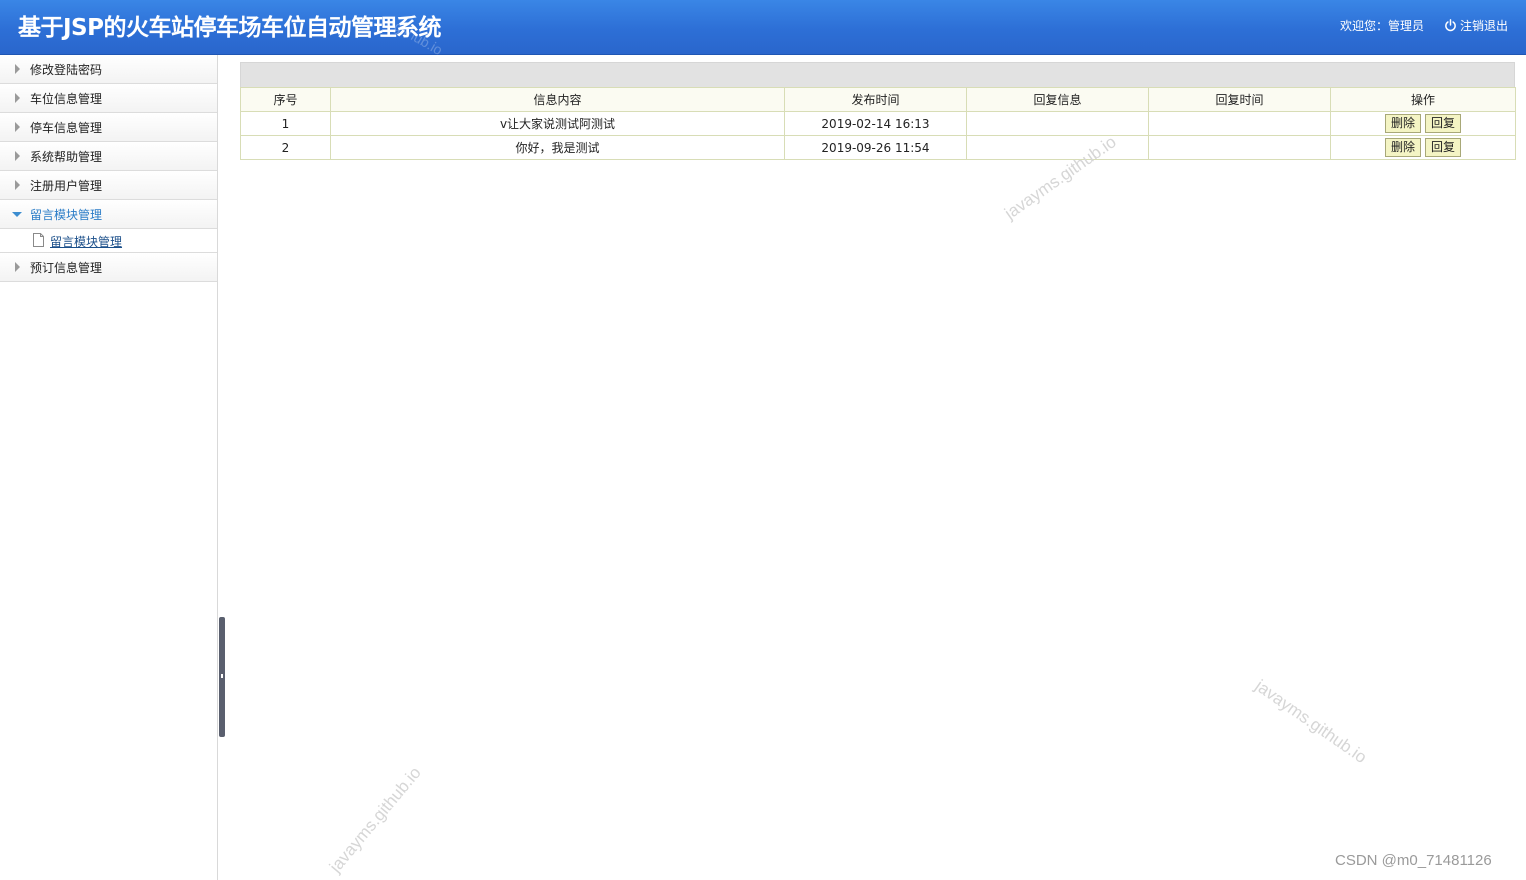 Image resolution: width=1526 pixels, height=880 pixels. Describe the element at coordinates (229, 28) in the screenshot. I see `app-title: 基于JSP的火车站停车场车位自动管理系统` at that location.